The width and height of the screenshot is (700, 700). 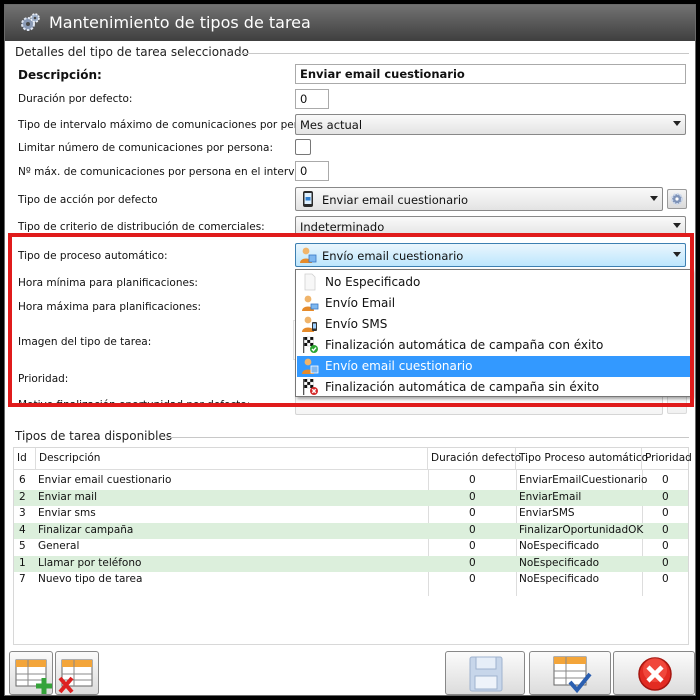 I want to click on intervalo-combo-value: Mes actual, so click(x=331, y=125).